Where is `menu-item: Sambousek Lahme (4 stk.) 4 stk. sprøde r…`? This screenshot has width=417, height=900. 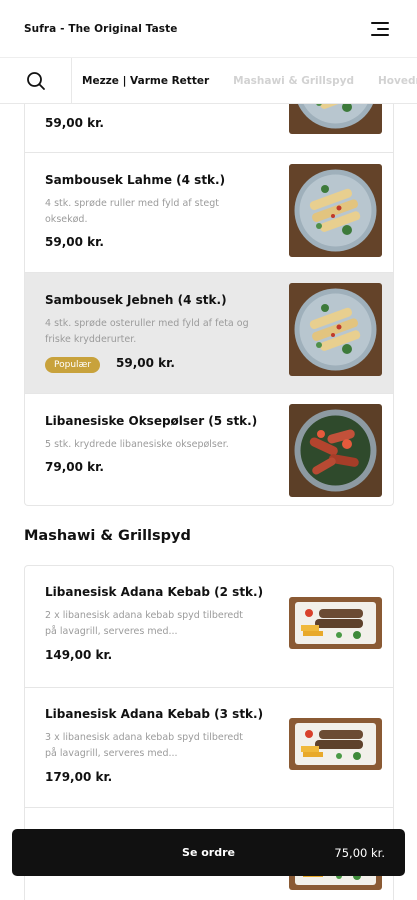
menu-item: Sambousek Lahme (4 stk.) 4 stk. sprøde r… is located at coordinates (209, 212).